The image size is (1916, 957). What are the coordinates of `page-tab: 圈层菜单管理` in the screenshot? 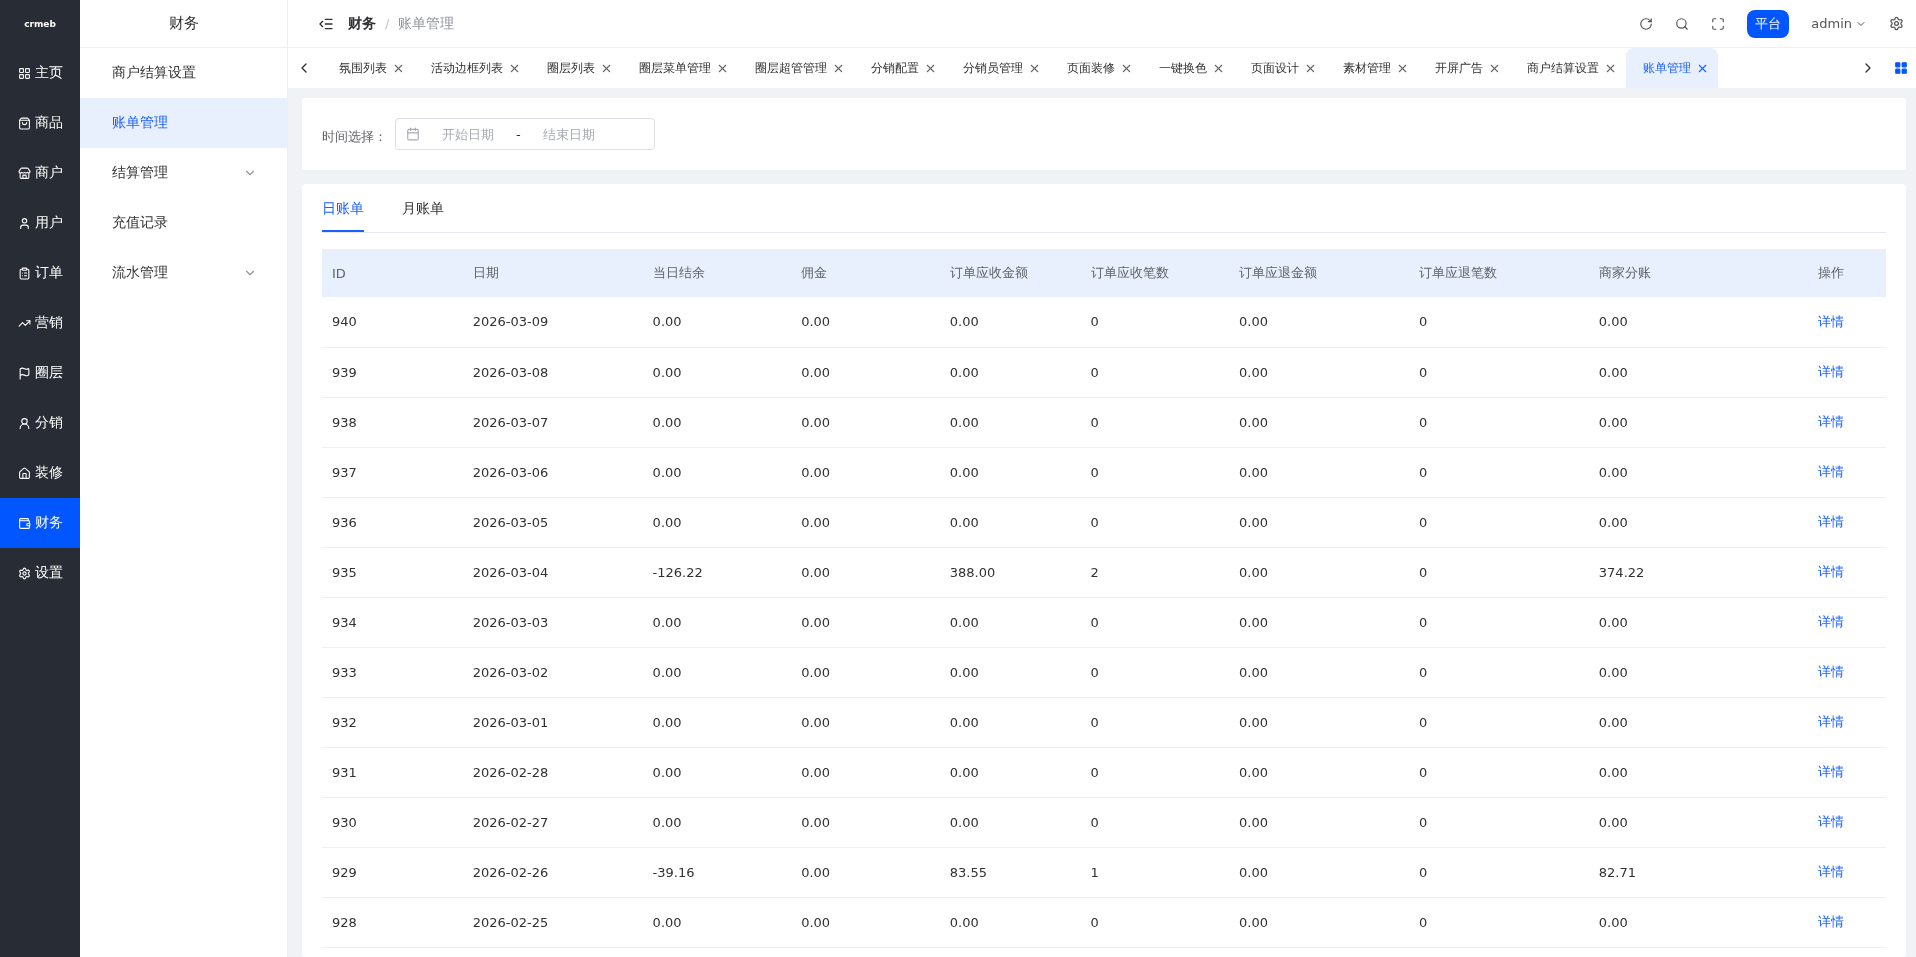 It's located at (680, 68).